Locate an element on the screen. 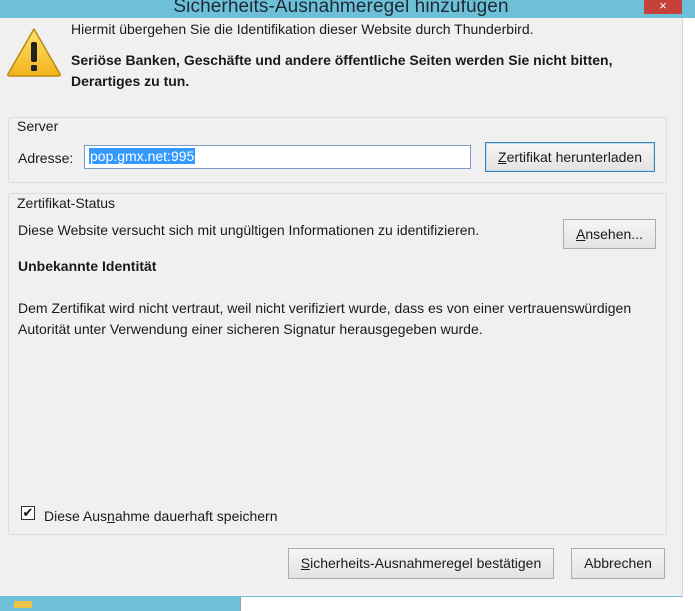 The image size is (695, 611). title-bar: Sicherheits-Ausnahmeregel hinzufügen × is located at coordinates (341, 9).